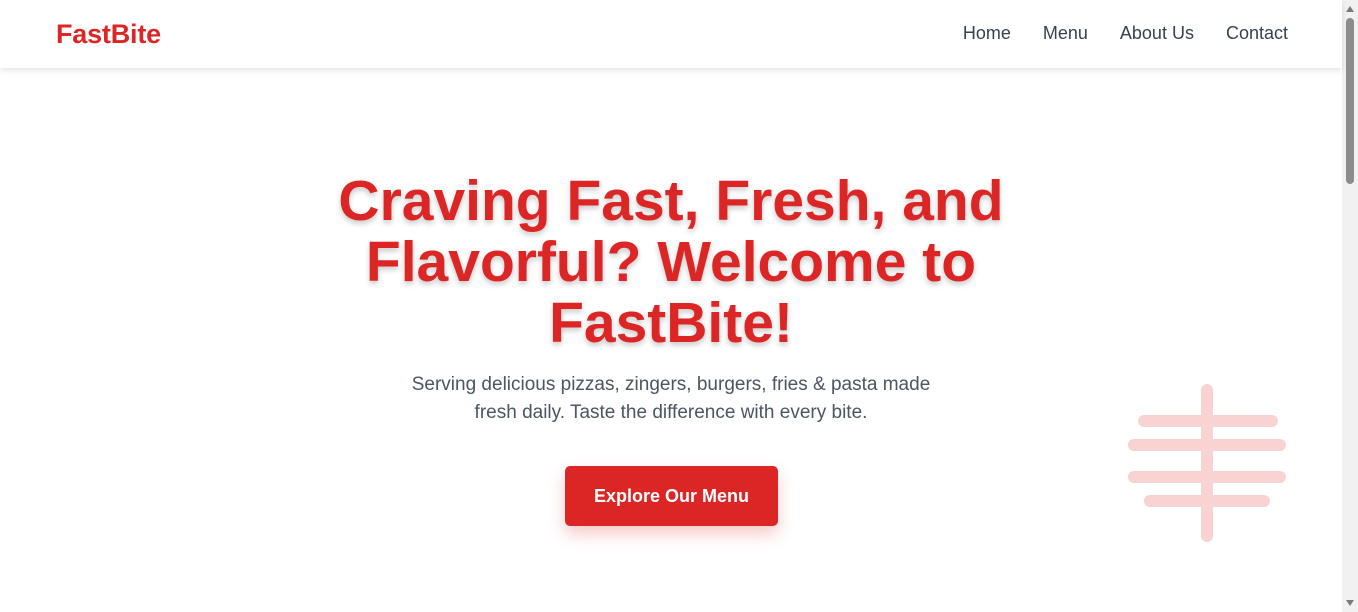 Image resolution: width=1358 pixels, height=612 pixels. I want to click on scrollbar-thumb, so click(1350, 101).